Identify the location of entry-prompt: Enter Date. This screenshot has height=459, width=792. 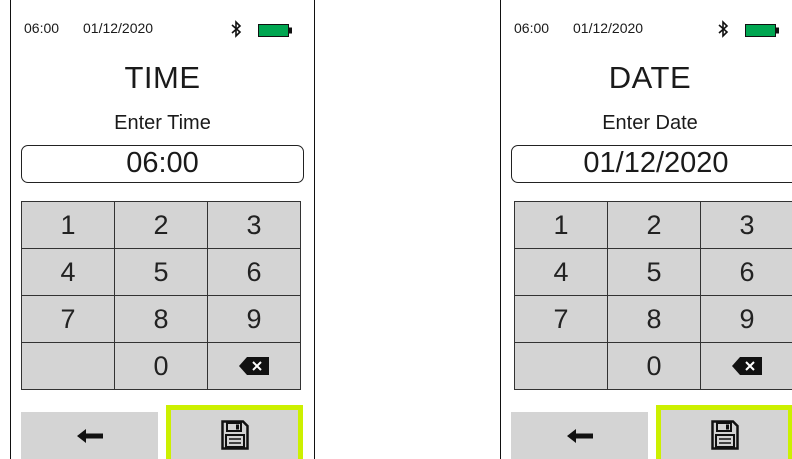
(650, 123).